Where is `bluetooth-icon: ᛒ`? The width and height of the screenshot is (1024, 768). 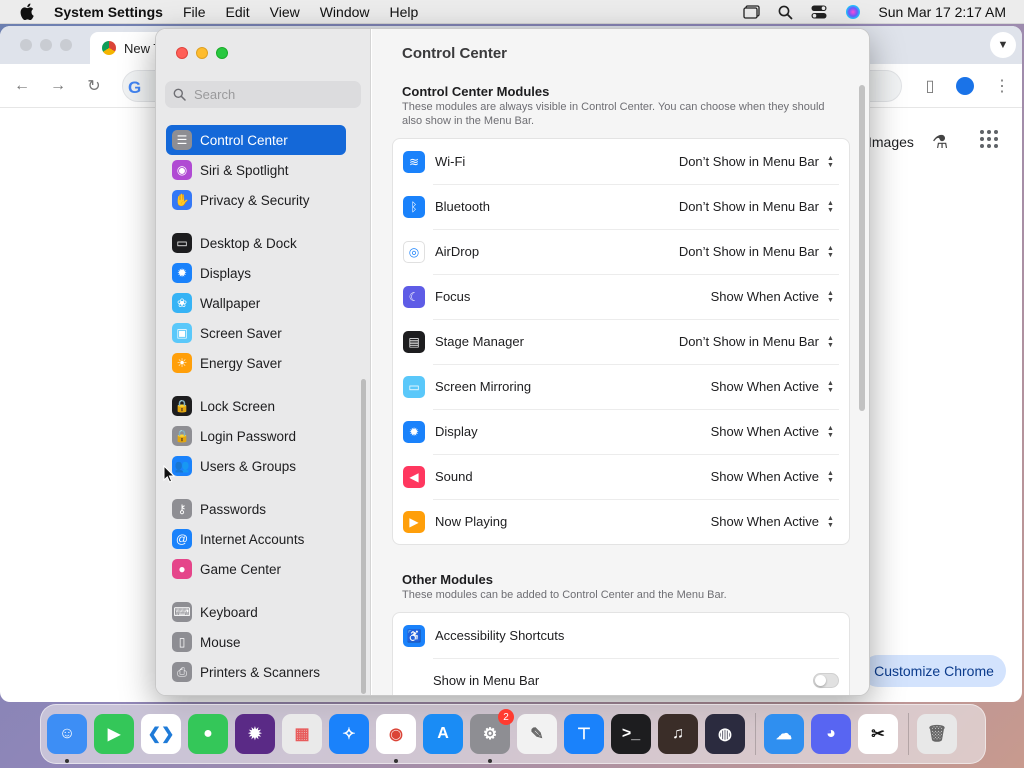
bluetooth-icon: ᛒ is located at coordinates (414, 206).